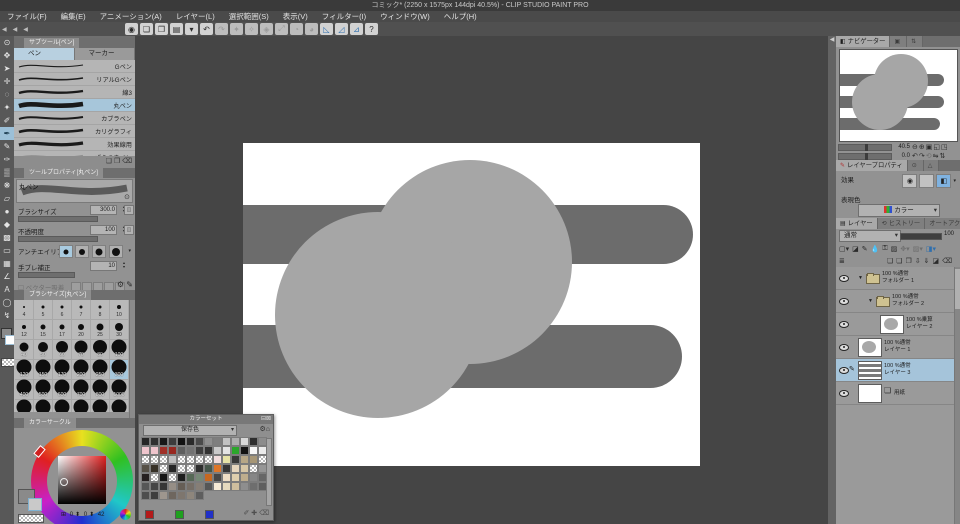 This screenshot has height=524, width=960. Describe the element at coordinates (898, 278) in the screenshot. I see `layer-row-folder-1: ▼ 100 %通常 フォルダー 1` at that location.